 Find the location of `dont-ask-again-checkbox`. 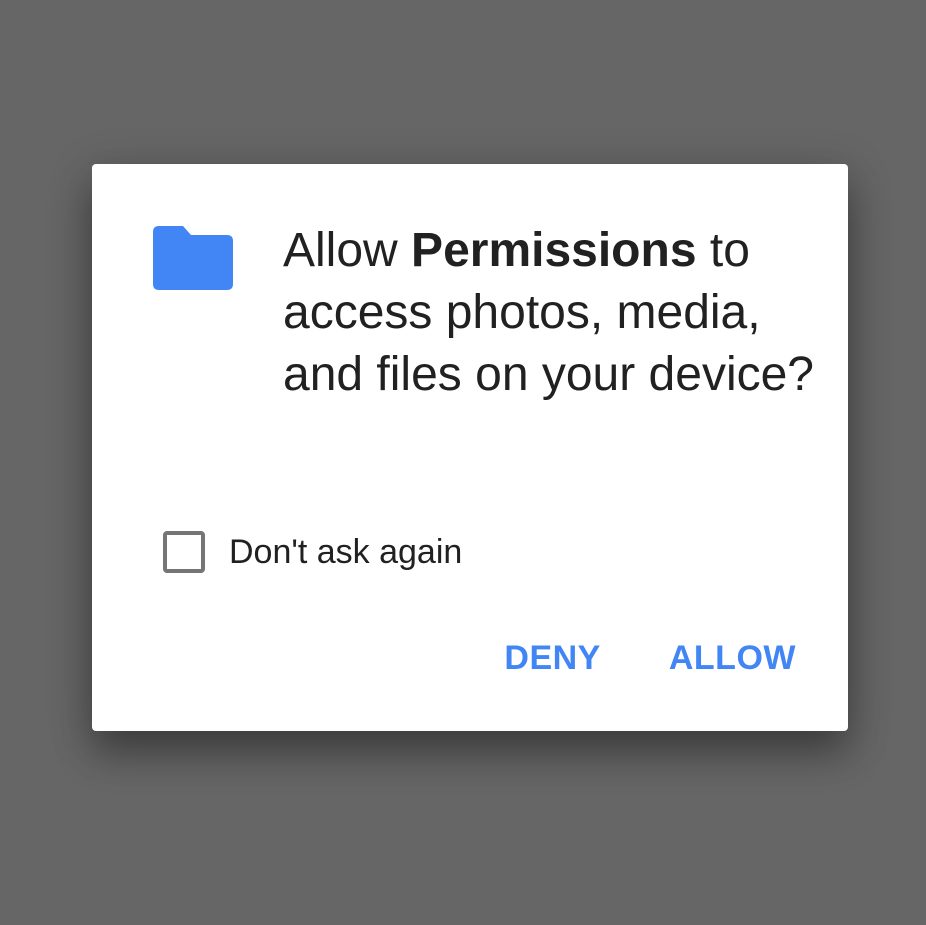

dont-ask-again-checkbox is located at coordinates (184, 552).